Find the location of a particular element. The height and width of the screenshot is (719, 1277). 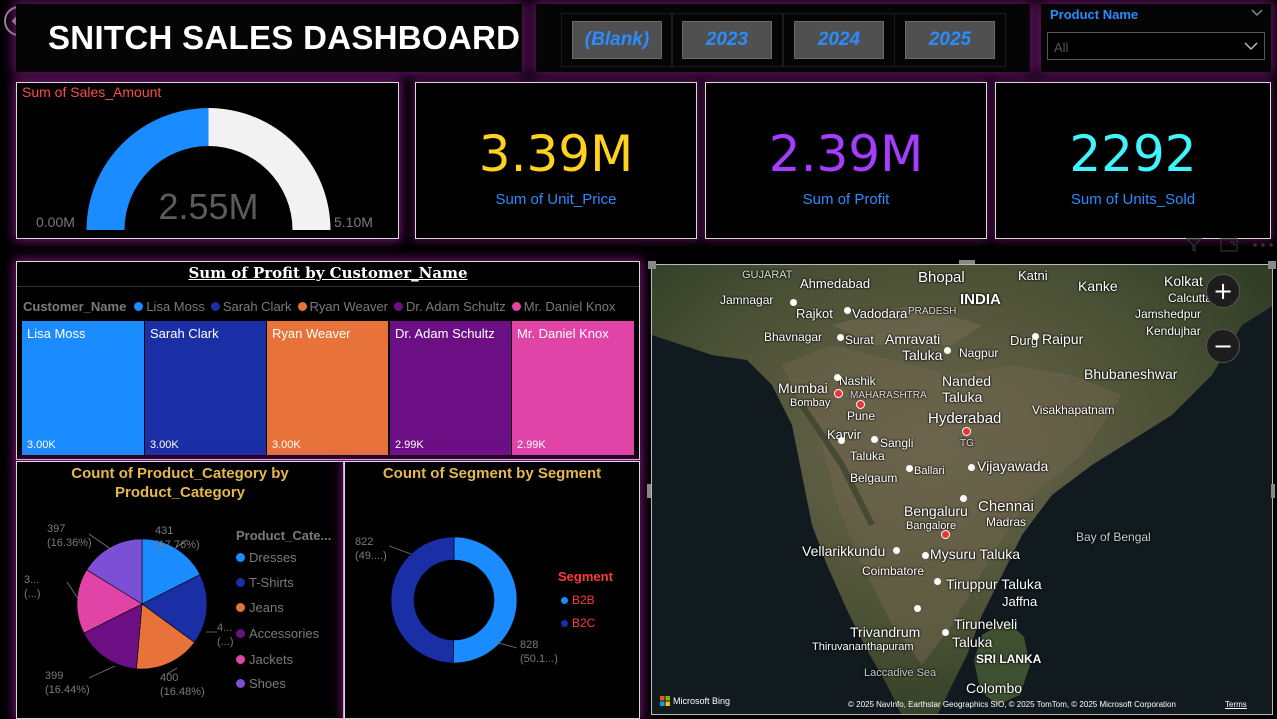

kpi-profit-card: 2.39M Sum of Profit is located at coordinates (846, 160).